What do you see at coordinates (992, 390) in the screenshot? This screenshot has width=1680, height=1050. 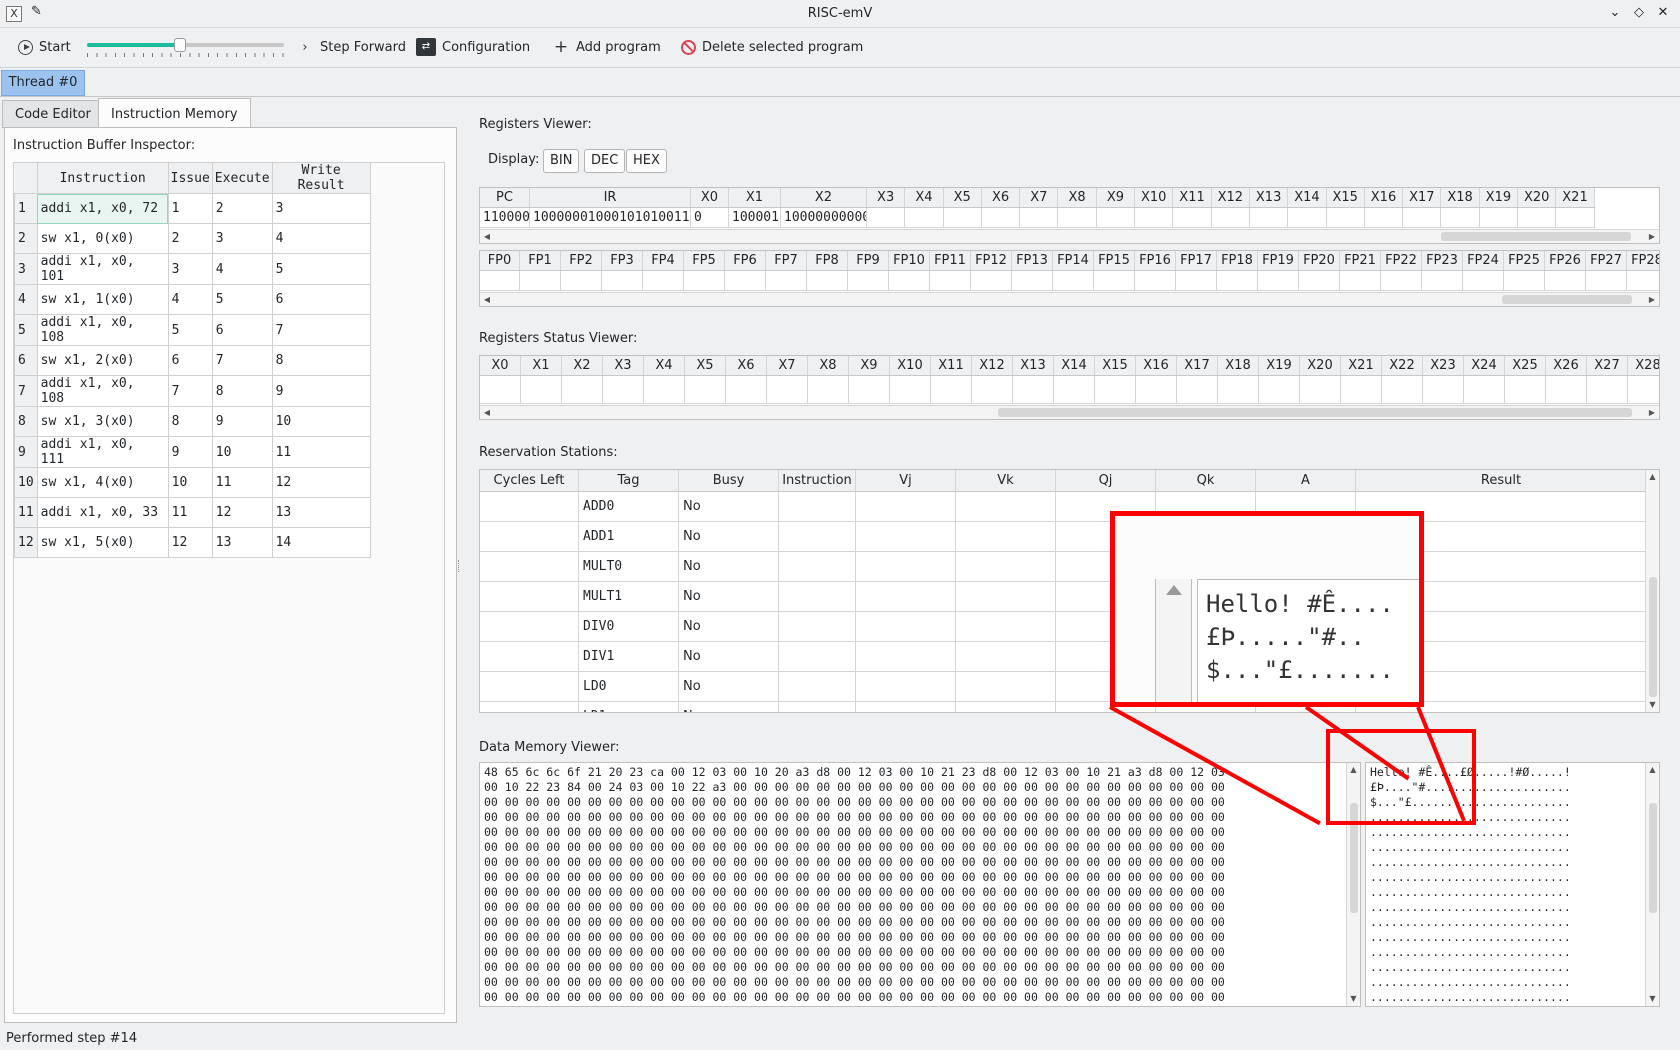 I see `status-cell-x12` at bounding box center [992, 390].